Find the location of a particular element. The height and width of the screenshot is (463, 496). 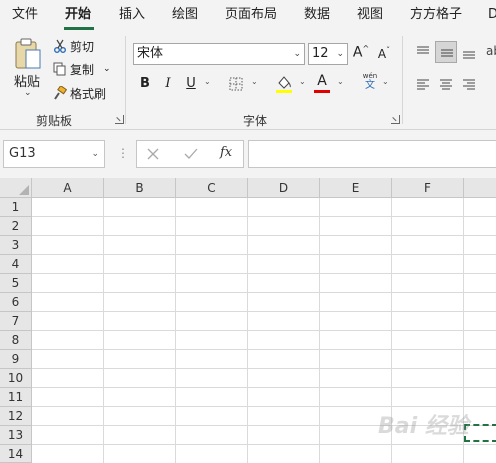

cancel-icon is located at coordinates (153, 154).